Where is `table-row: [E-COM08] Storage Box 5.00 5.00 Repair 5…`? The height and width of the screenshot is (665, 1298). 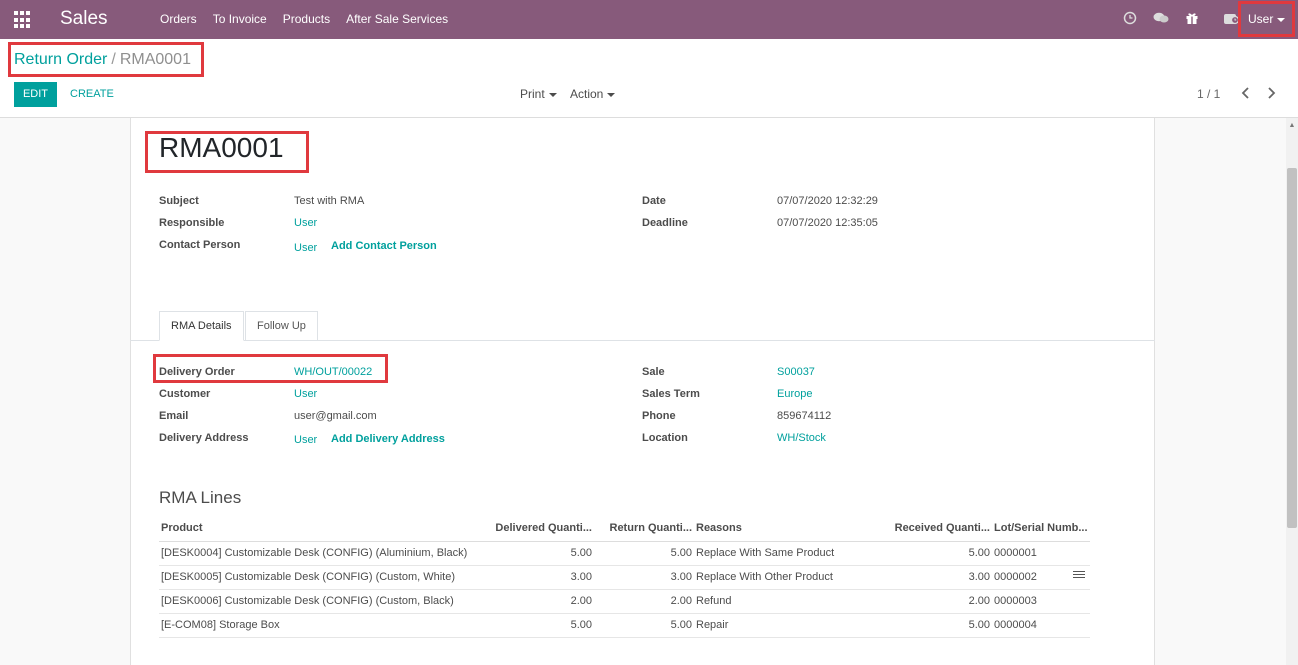
table-row: [E-COM08] Storage Box 5.00 5.00 Repair 5… is located at coordinates (624, 625).